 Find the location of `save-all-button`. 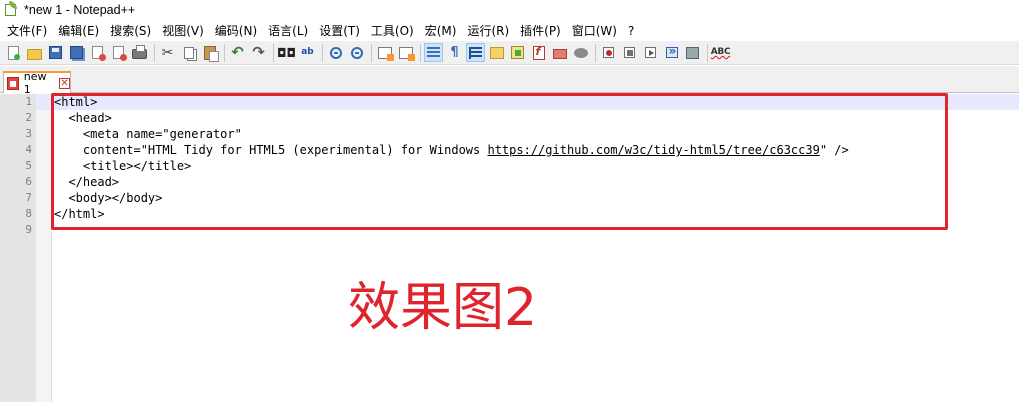

save-all-button is located at coordinates (76, 52).